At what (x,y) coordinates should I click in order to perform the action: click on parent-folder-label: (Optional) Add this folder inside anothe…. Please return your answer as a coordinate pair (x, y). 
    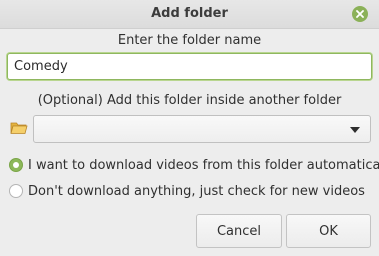
    Looking at the image, I should click on (189, 100).